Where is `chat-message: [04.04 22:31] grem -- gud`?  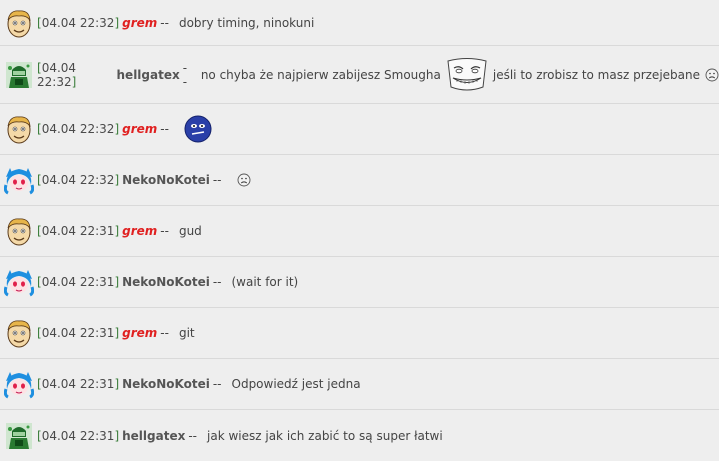 chat-message: [04.04 22:31] grem -- gud is located at coordinates (359, 231).